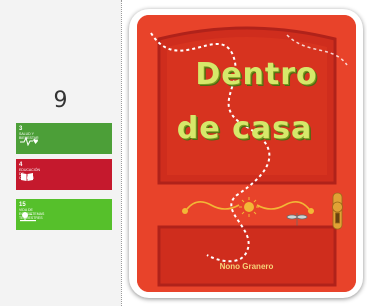  What do you see at coordinates (29, 142) in the screenshot?
I see `heartbeat-icon` at bounding box center [29, 142].